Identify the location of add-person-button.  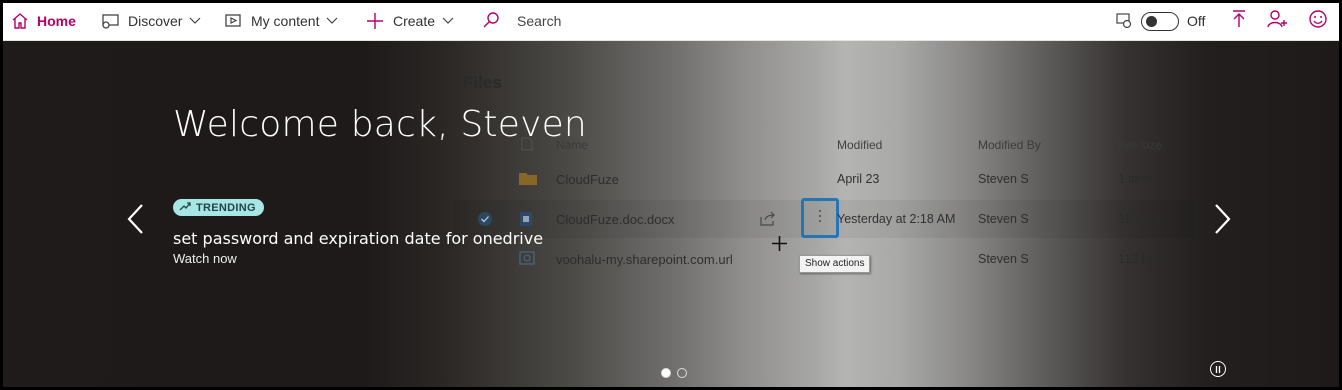
(1278, 21).